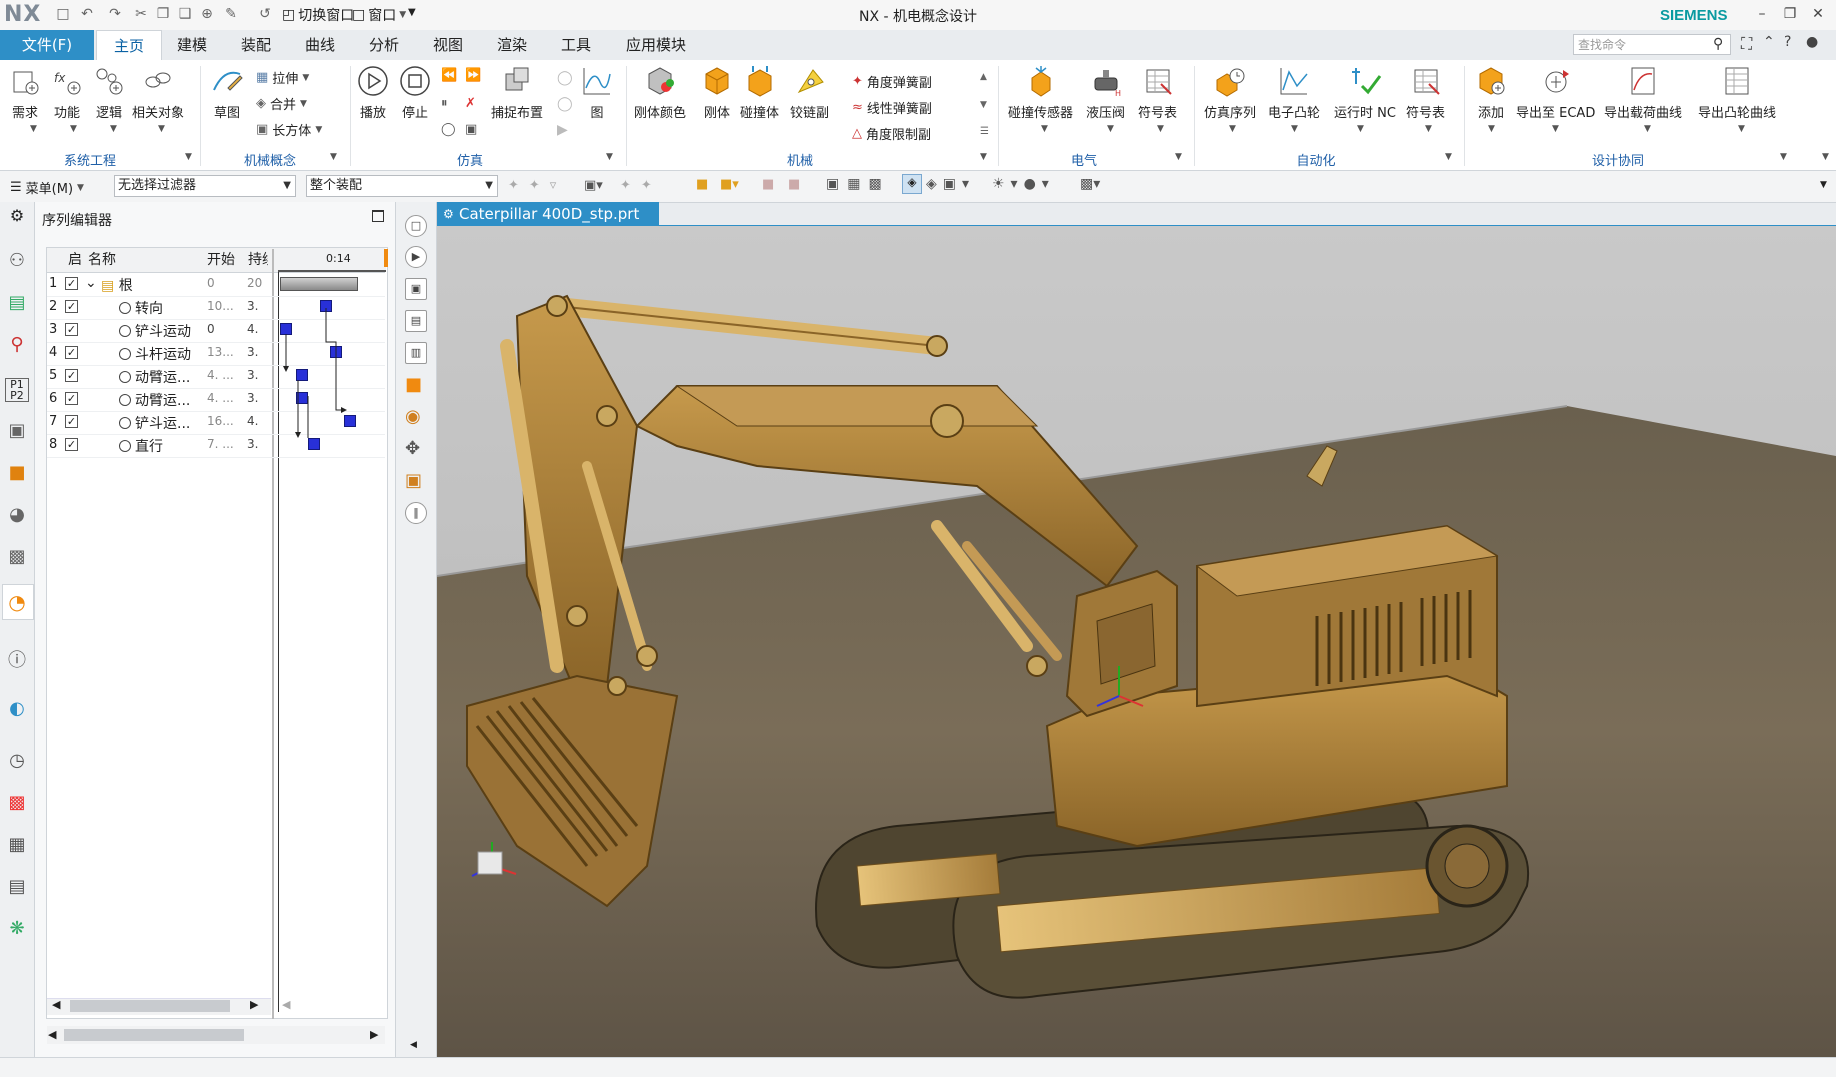 Image resolution: width=1836 pixels, height=1077 pixels. What do you see at coordinates (413, 480) in the screenshot?
I see `collision-icon: ▣` at bounding box center [413, 480].